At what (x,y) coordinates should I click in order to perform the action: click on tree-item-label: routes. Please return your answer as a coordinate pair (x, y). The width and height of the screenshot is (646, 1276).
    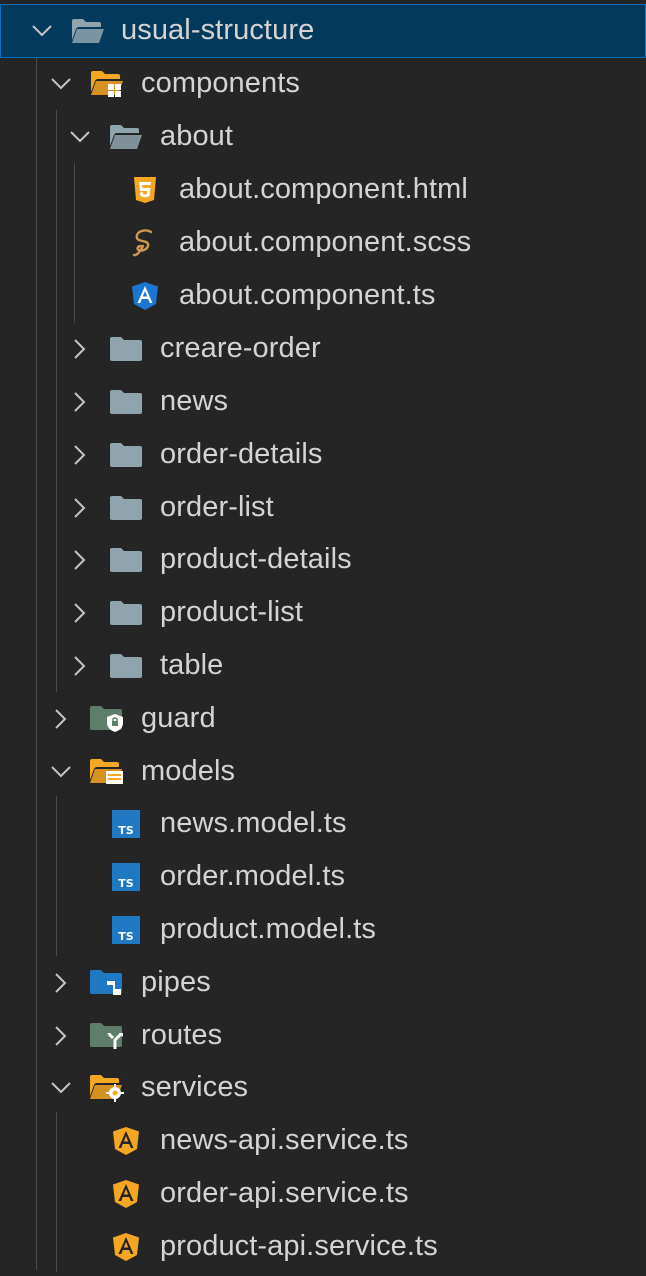
    Looking at the image, I should click on (182, 1035).